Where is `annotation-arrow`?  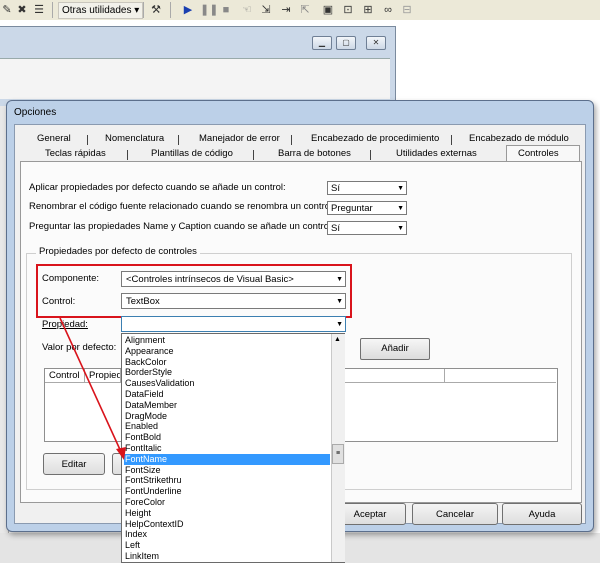 annotation-arrow is located at coordinates (92, 388).